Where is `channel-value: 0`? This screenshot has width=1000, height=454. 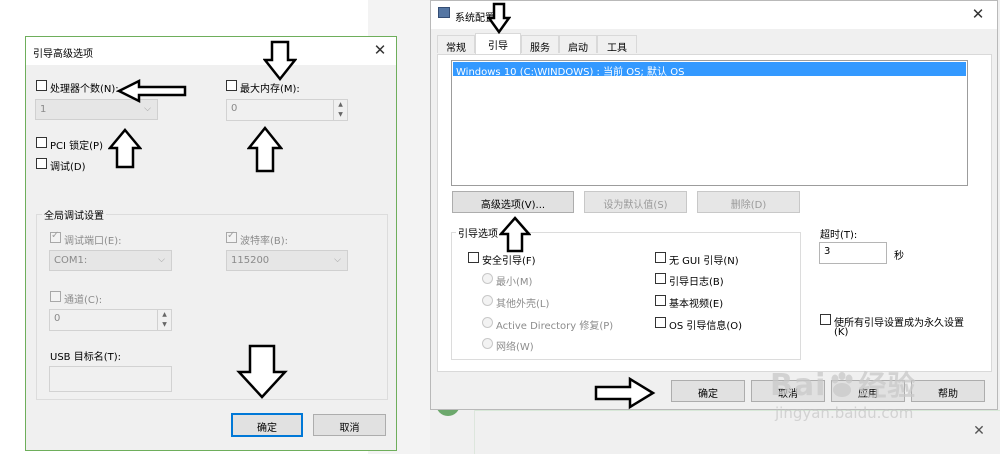 channel-value: 0 is located at coordinates (57, 318).